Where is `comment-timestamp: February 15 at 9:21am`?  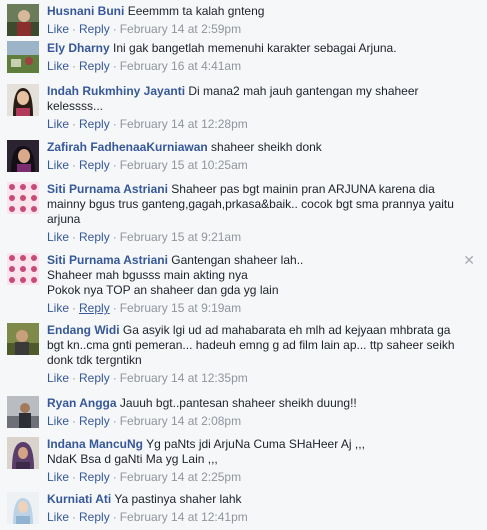 comment-timestamp: February 15 at 9:21am is located at coordinates (180, 237).